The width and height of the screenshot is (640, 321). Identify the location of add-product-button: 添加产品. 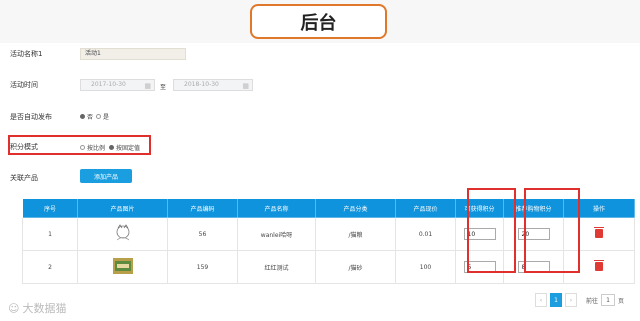
(106, 176).